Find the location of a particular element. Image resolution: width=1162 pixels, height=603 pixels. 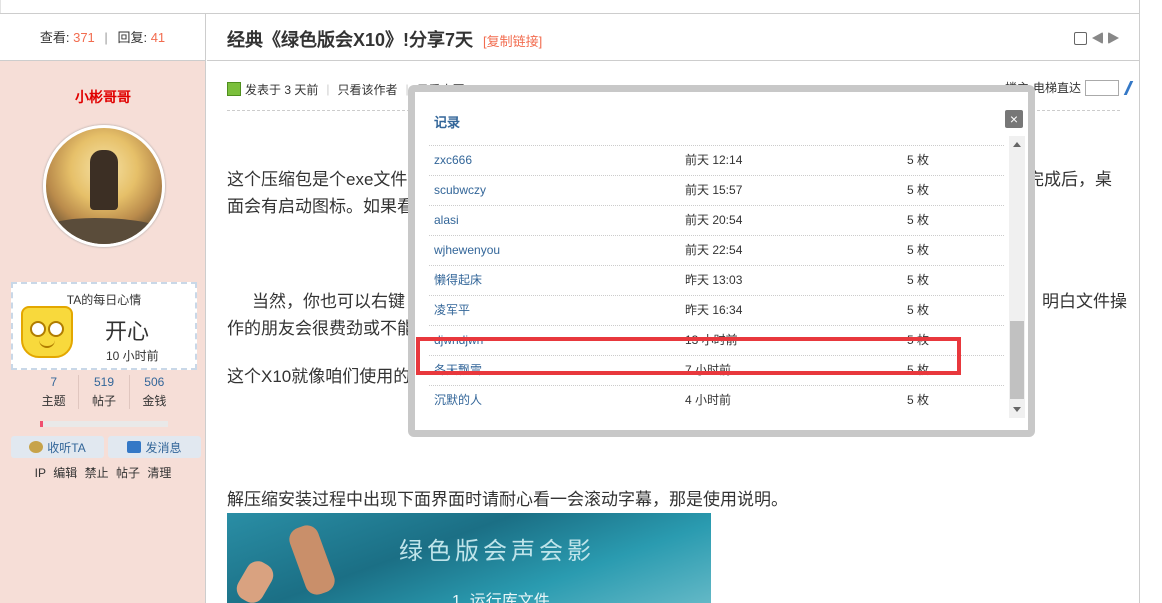

message-label: 发消息 is located at coordinates (163, 447).